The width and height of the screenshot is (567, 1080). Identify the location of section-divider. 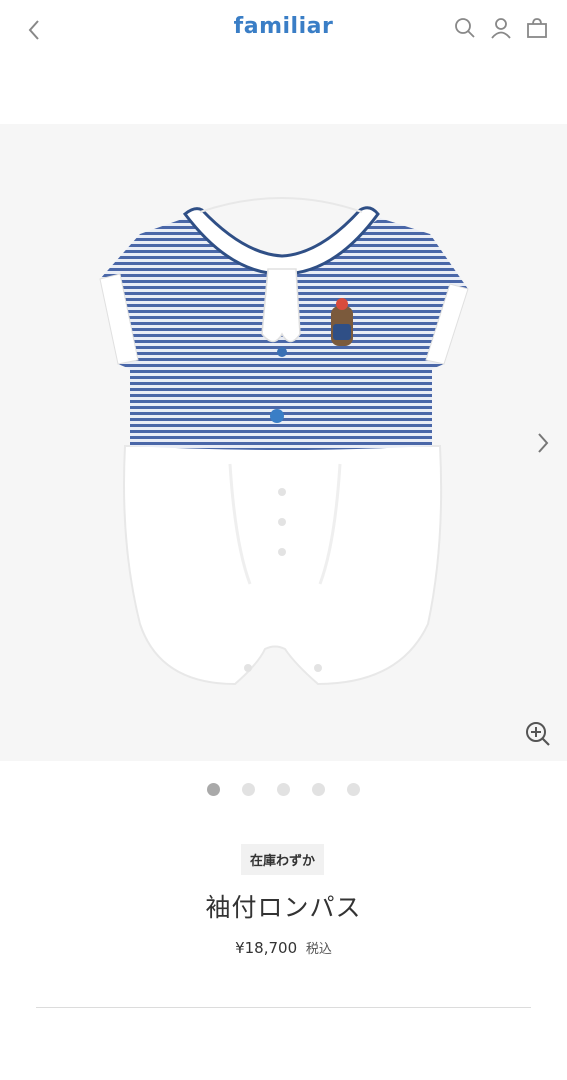
(283, 1007).